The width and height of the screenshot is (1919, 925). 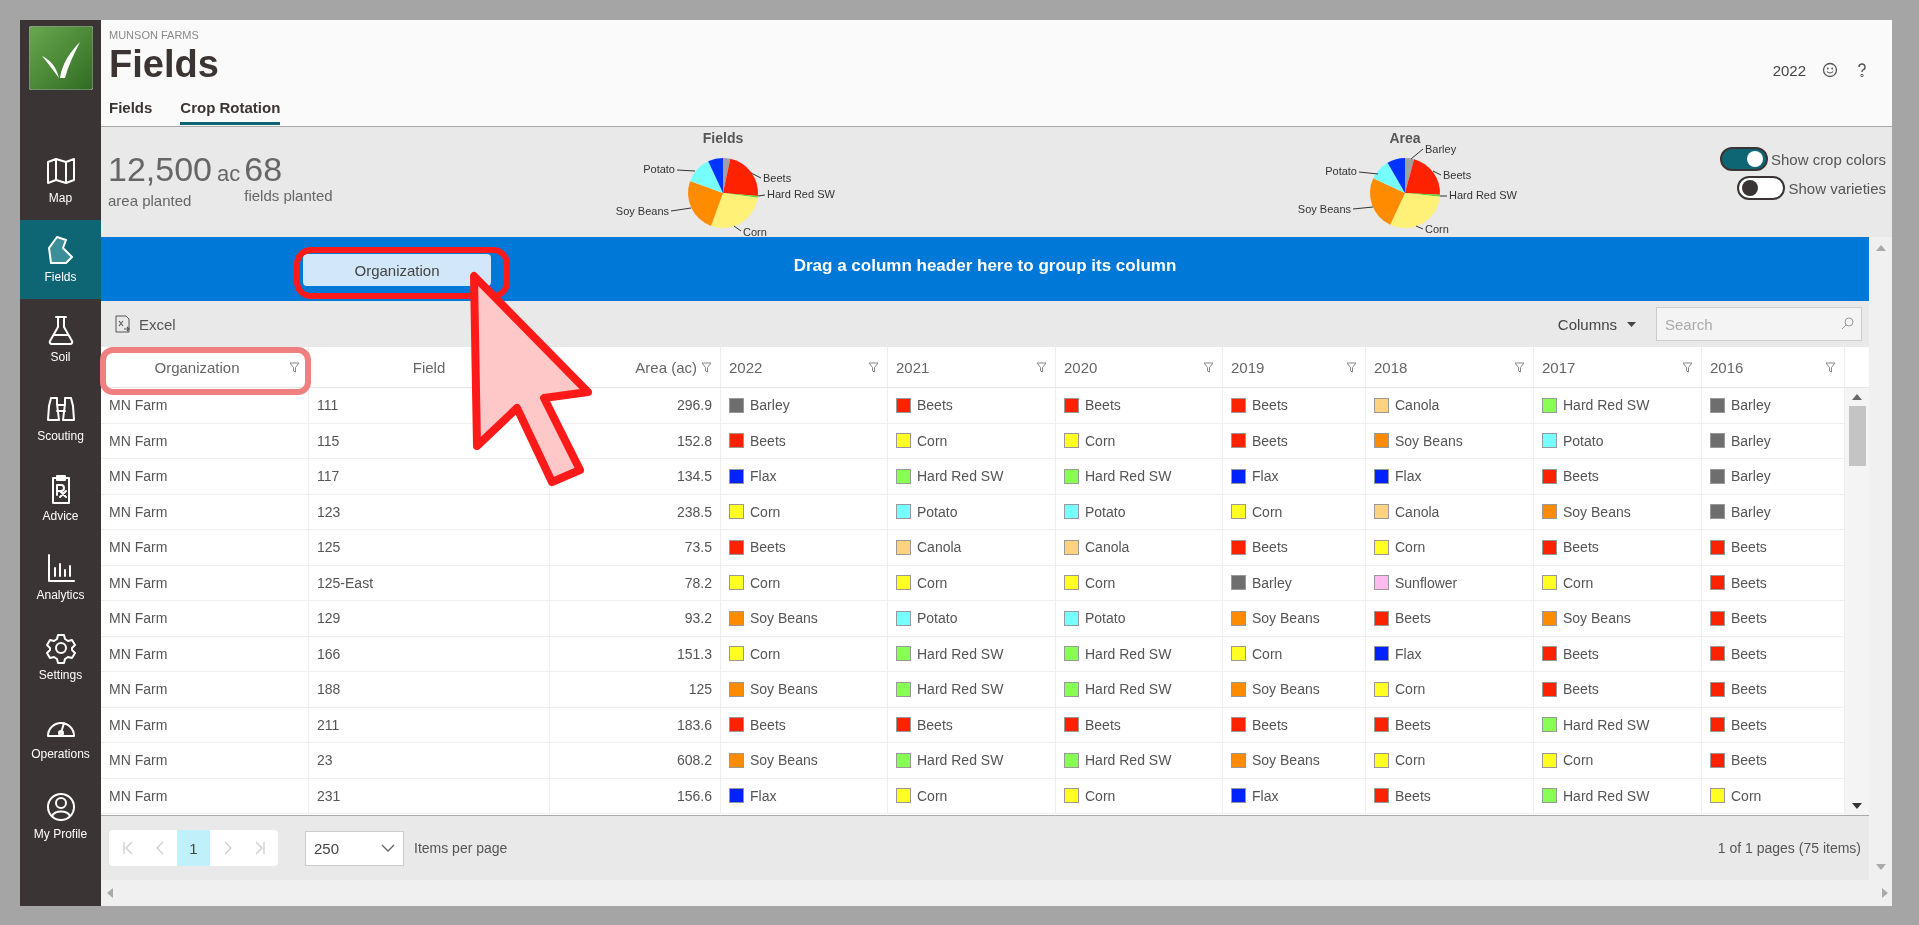 What do you see at coordinates (193, 848) in the screenshot?
I see `page-button: 1` at bounding box center [193, 848].